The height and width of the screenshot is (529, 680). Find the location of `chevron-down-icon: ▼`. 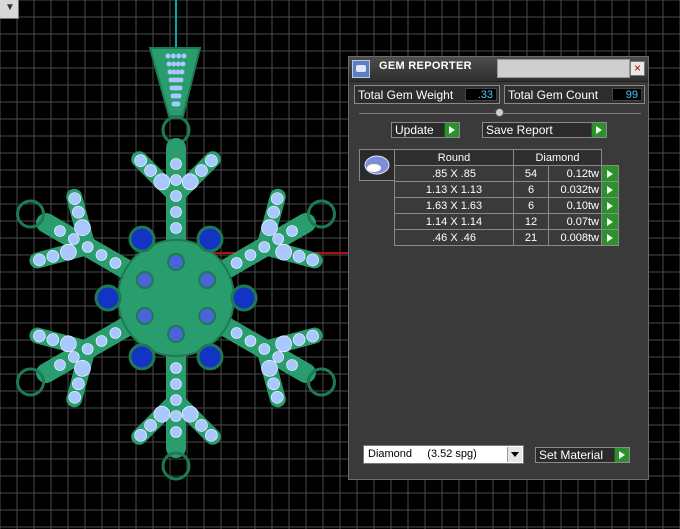

chevron-down-icon: ▼ is located at coordinates (10, 8).